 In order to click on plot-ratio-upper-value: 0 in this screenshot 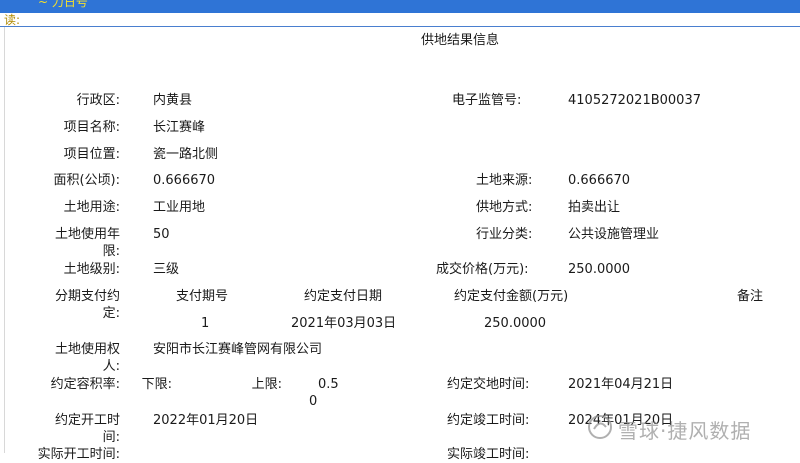, I will do `click(313, 401)`.